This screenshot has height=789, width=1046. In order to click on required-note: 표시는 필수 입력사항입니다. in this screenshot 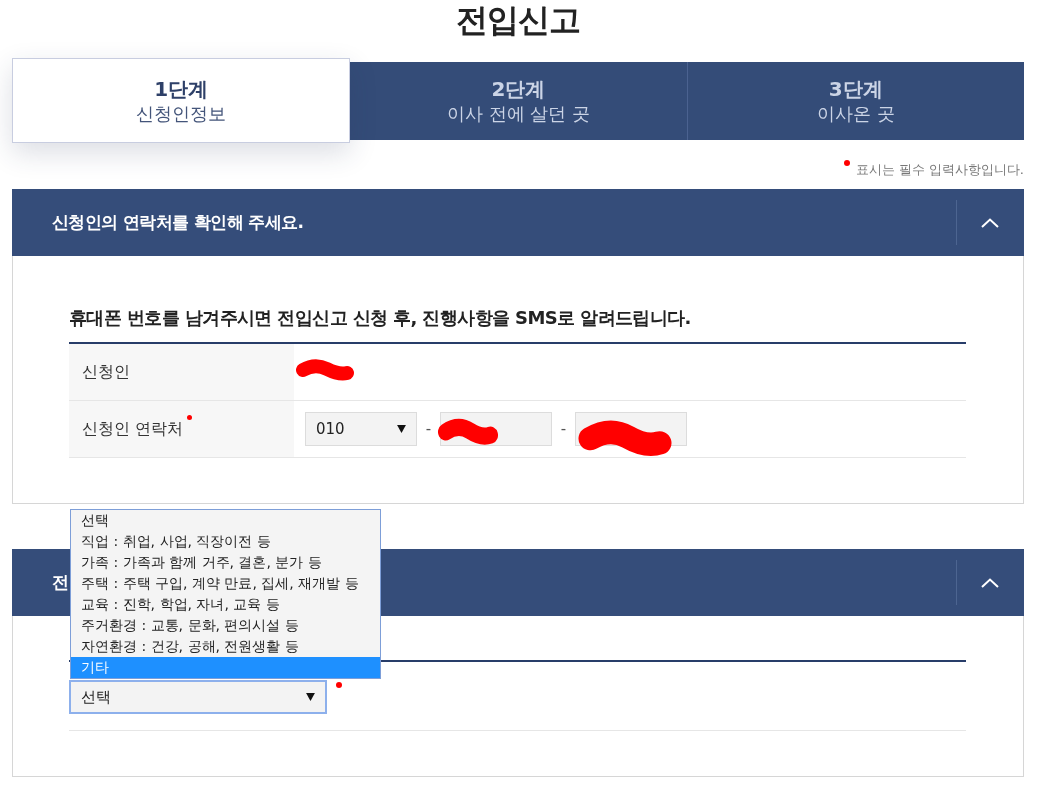, I will do `click(939, 170)`.